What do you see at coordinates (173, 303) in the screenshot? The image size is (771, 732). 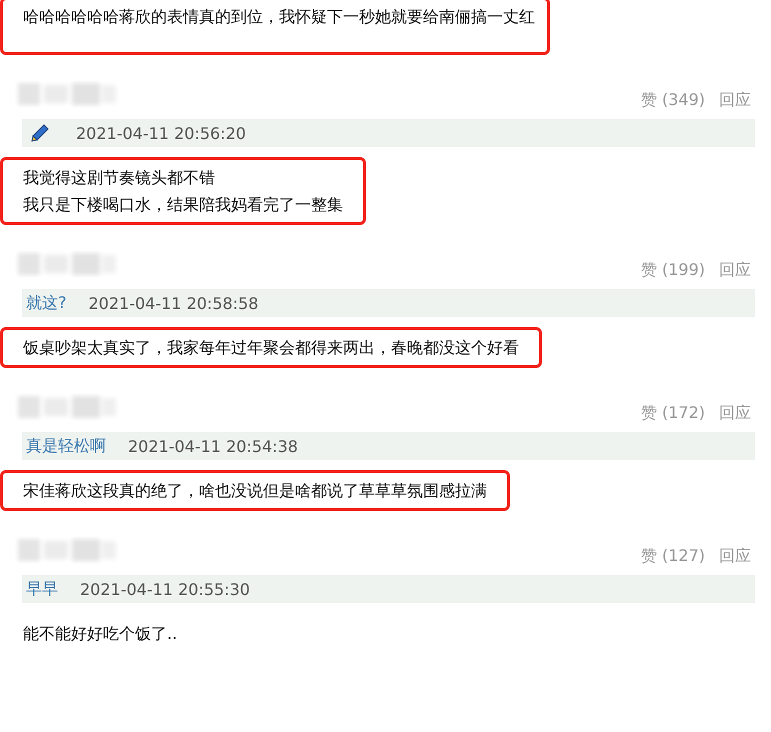 I see `comment-time: 2021-04-11 20:58:58` at bounding box center [173, 303].